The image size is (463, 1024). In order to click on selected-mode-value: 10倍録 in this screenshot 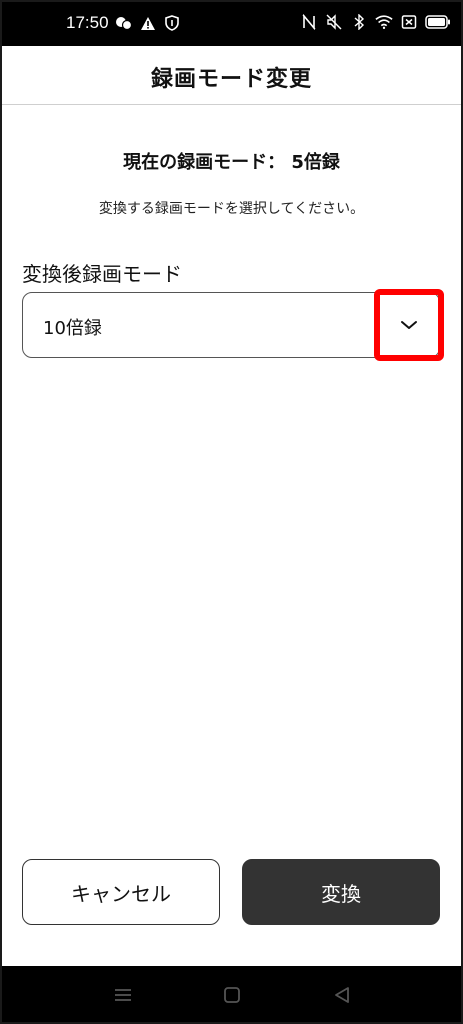, I will do `click(72, 328)`.